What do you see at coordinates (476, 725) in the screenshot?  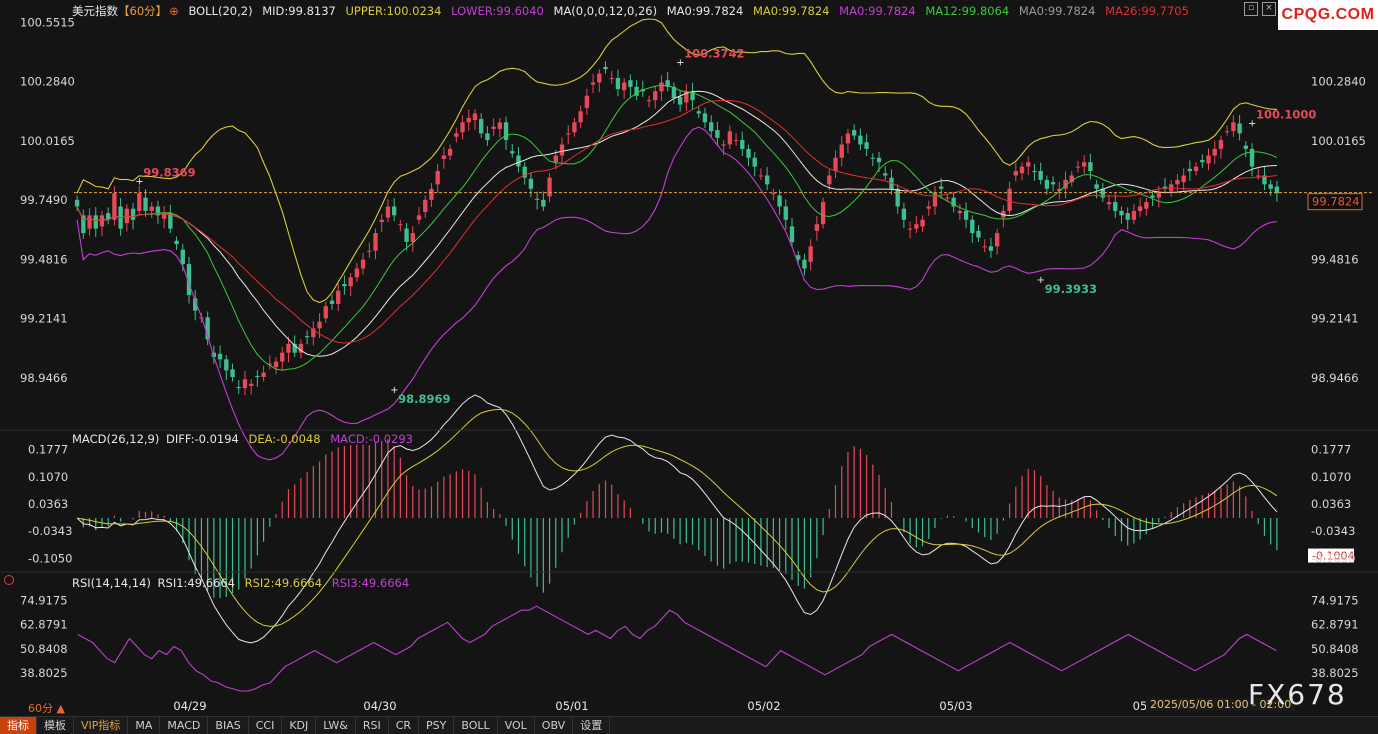 I see `toolbar-item-12: BOLL` at bounding box center [476, 725].